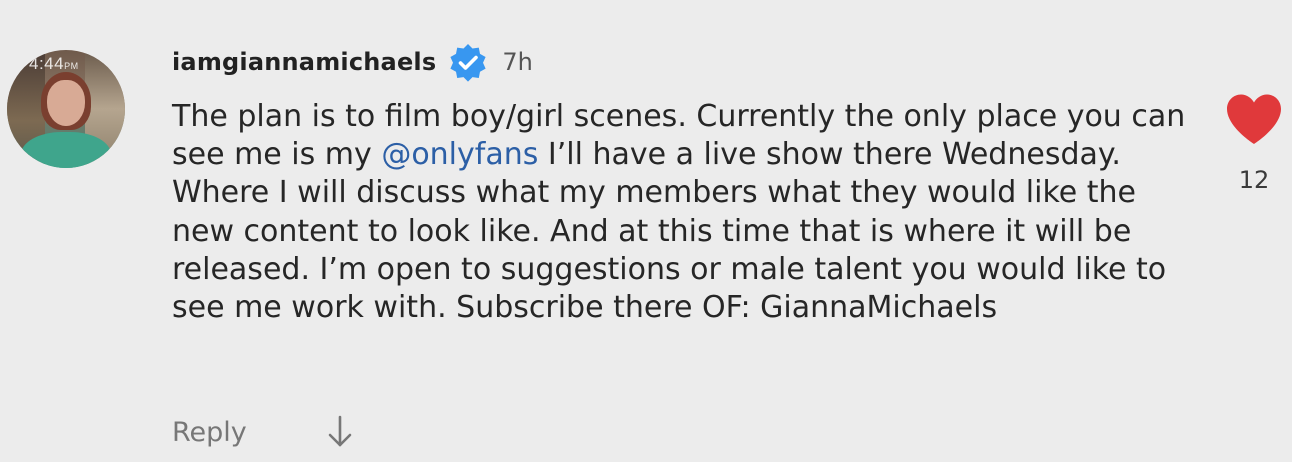 This screenshot has width=1292, height=462. I want to click on avatar-shirt, so click(66, 150).